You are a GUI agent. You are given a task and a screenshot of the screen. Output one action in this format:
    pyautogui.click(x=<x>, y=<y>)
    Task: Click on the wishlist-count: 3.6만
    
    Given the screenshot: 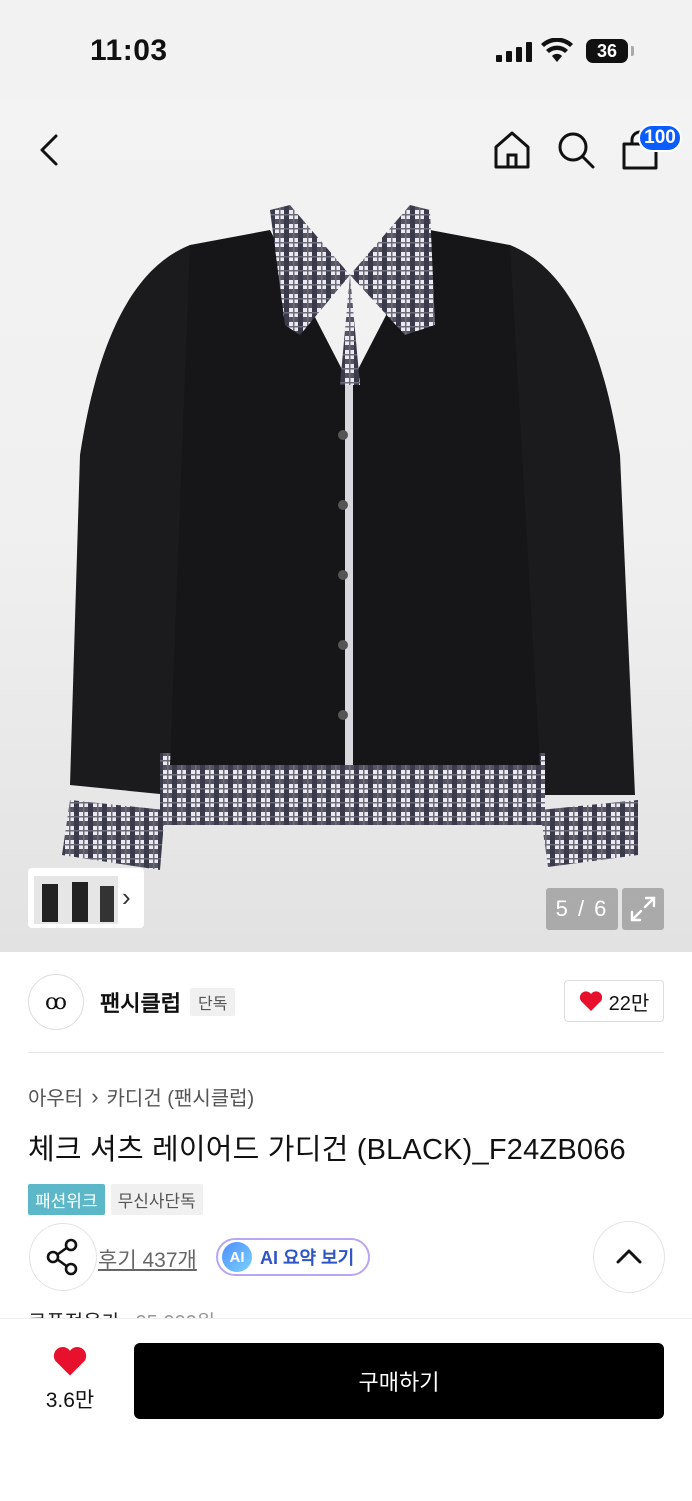 What is the action you would take?
    pyautogui.click(x=70, y=1400)
    